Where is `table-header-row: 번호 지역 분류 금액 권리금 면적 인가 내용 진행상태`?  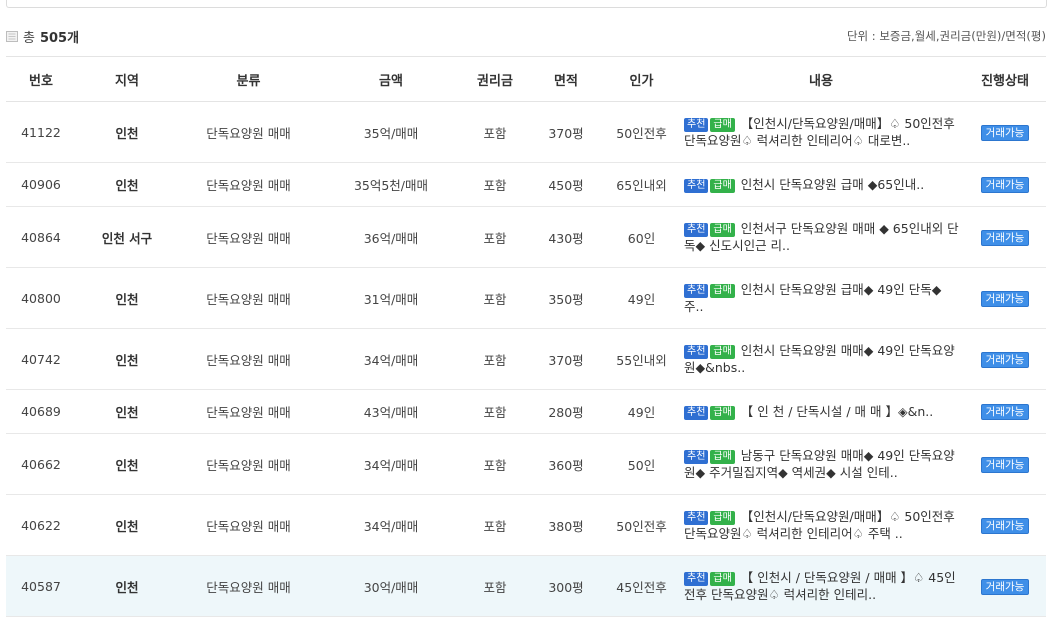
table-header-row: 번호 지역 분류 금액 권리금 면적 인가 내용 진행상태 is located at coordinates (526, 79).